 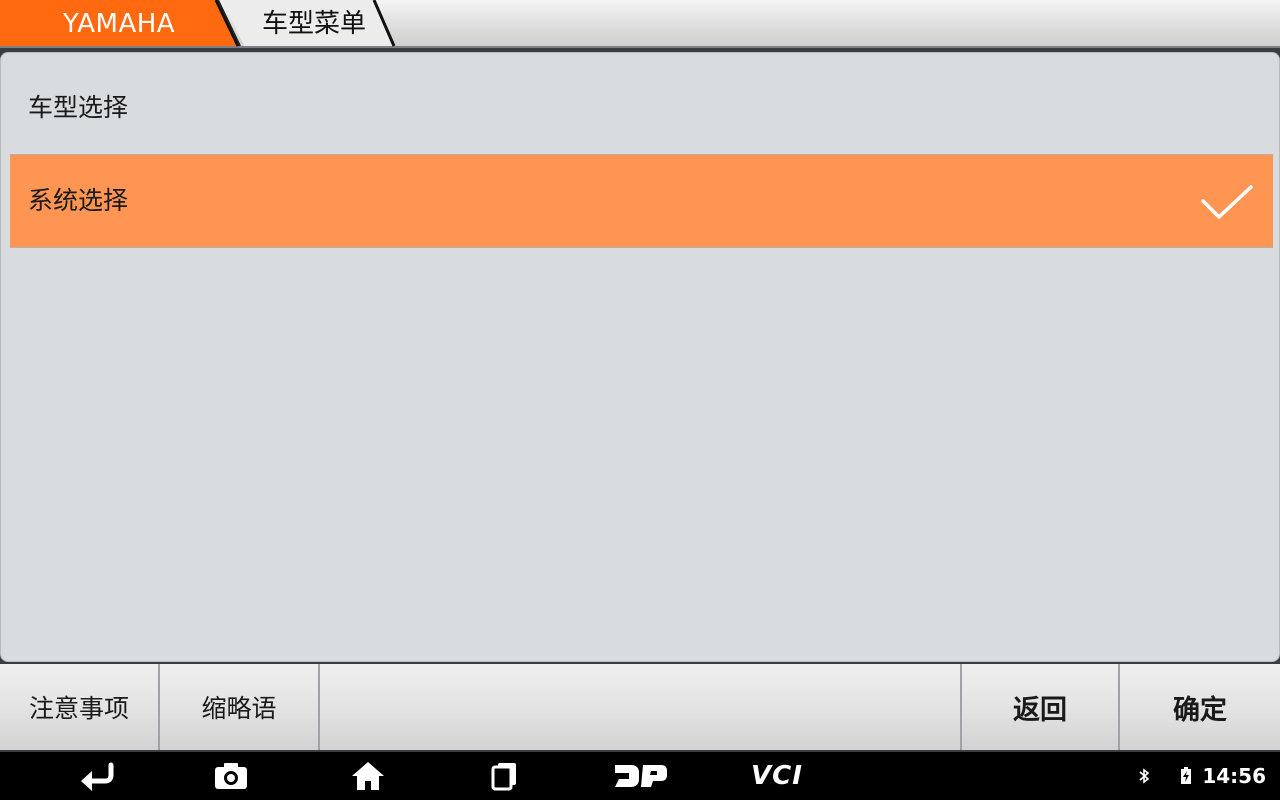 I want to click on breadcrumb: YAMAHA 车型菜单, so click(x=640, y=24).